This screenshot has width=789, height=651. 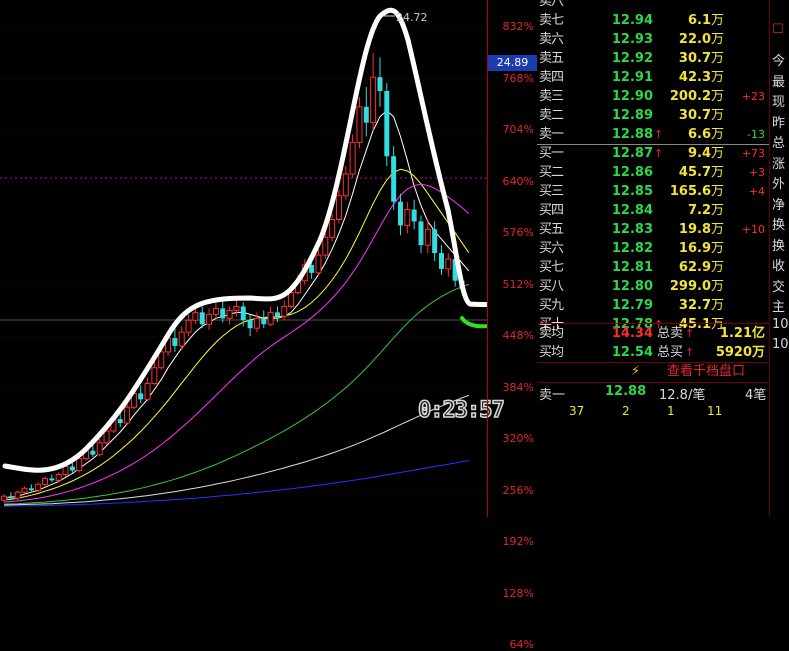 I want to click on buy-level-row: 买八 12.80 299.0 万, so click(x=653, y=286).